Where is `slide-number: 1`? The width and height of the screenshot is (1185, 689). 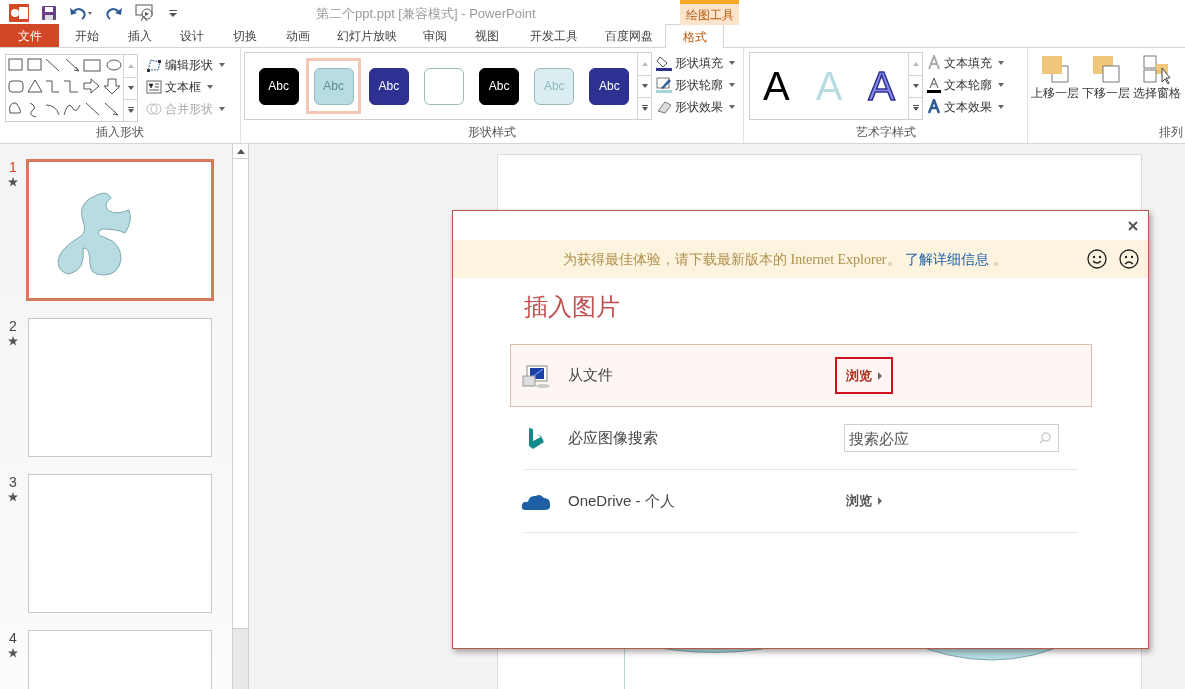 slide-number: 1 is located at coordinates (13, 167).